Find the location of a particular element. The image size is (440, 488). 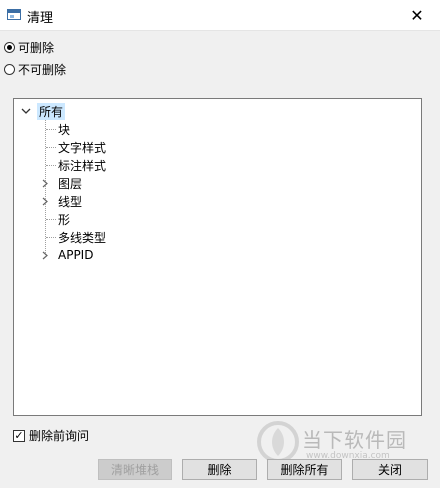

tree-item-label: 多线类型 is located at coordinates (82, 237).